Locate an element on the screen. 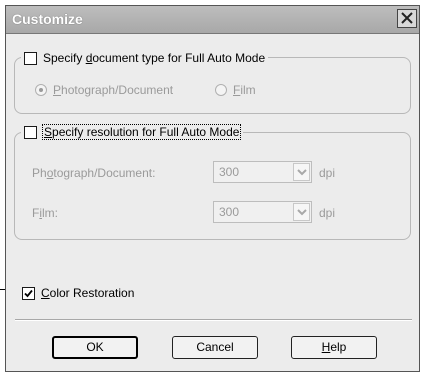 The image size is (422, 374). photograph-document-resolution-label: Photograph/Document: is located at coordinates (94, 173).